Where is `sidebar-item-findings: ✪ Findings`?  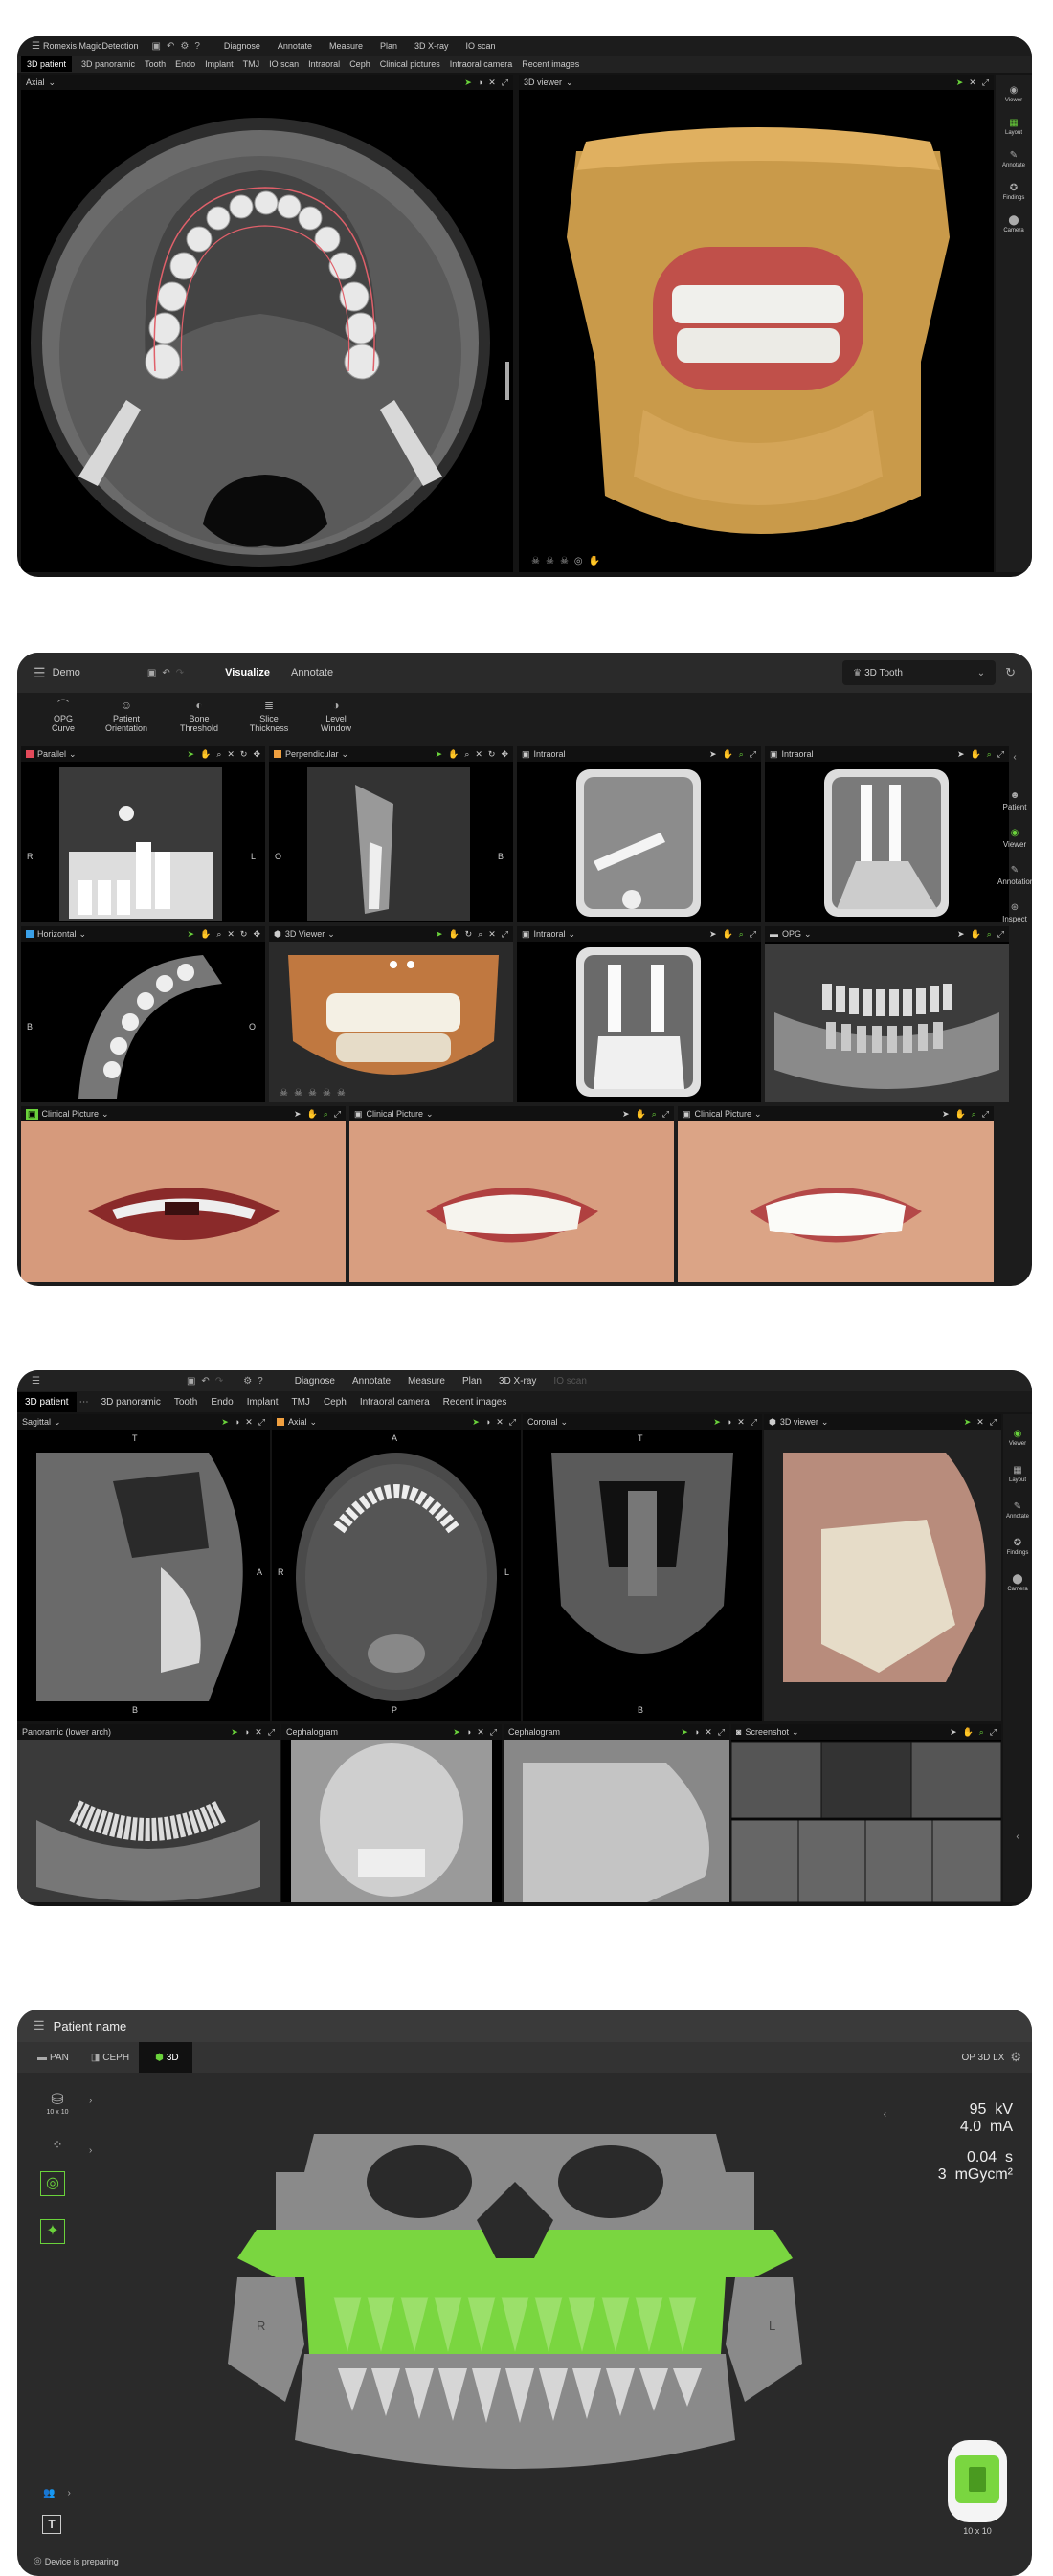
sidebar-item-findings: ✪ Findings is located at coordinates (1014, 189).